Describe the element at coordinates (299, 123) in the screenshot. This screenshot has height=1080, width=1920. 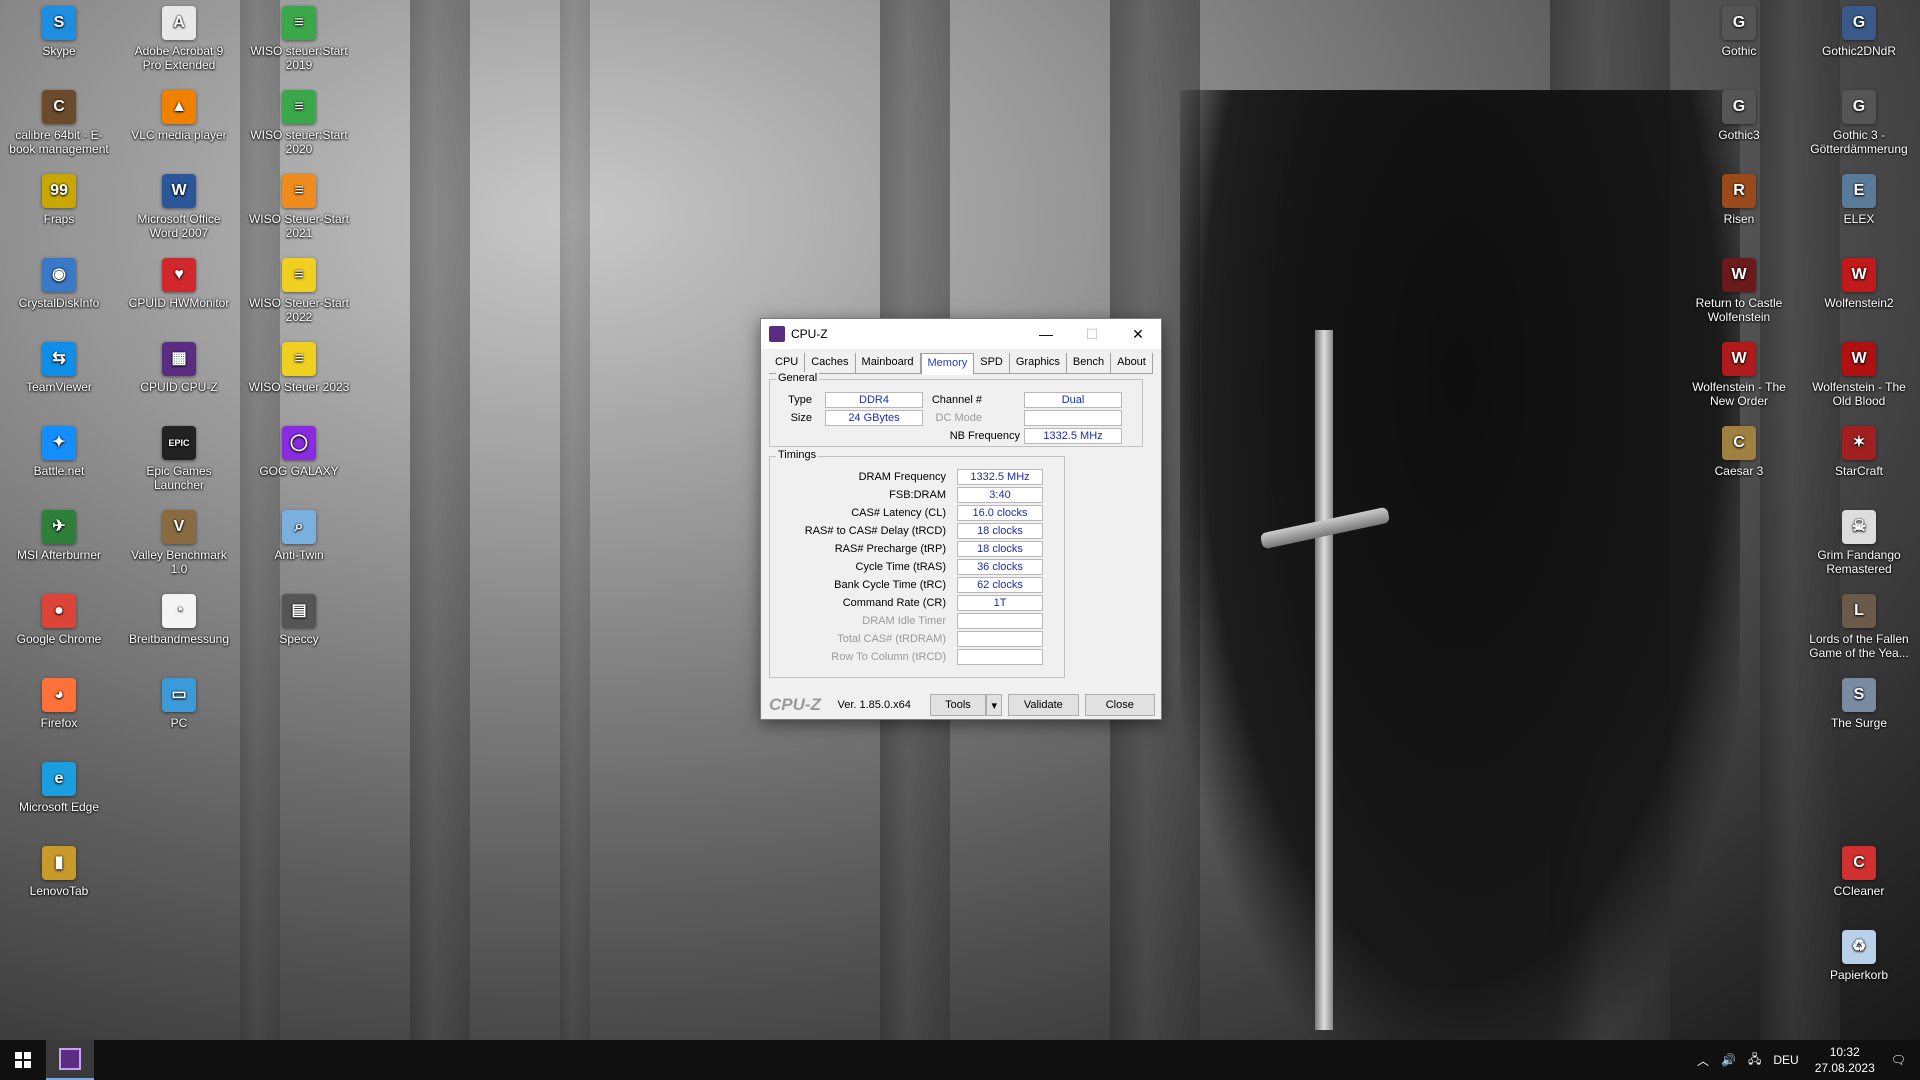
I see `desktop-icon: ≡ WISO steuer:Start 2020` at that location.